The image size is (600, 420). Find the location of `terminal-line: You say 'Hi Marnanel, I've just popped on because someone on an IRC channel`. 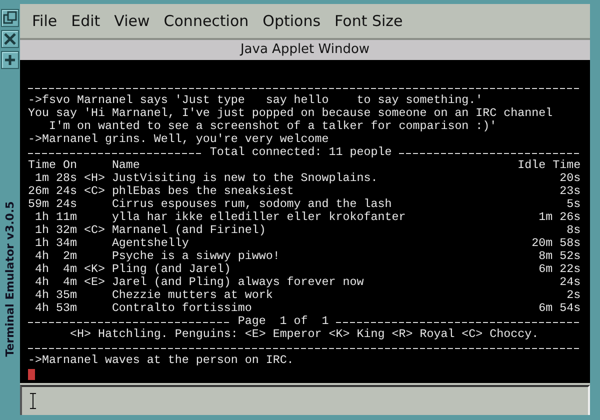

terminal-line: You say 'Hi Marnanel, I've just popped on because someone on an IRC channel is located at coordinates (290, 113).